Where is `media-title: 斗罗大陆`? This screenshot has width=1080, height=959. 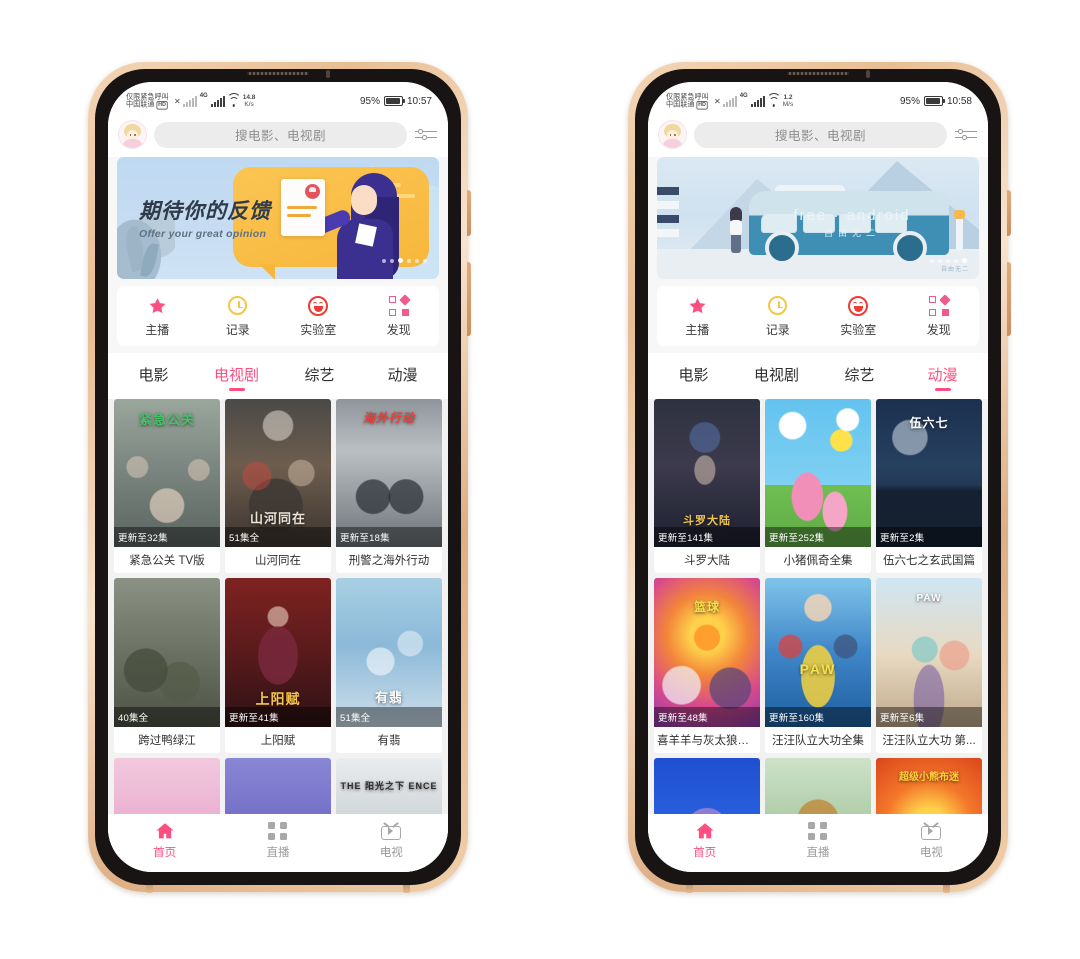
media-title: 斗罗大陆 is located at coordinates (707, 560).